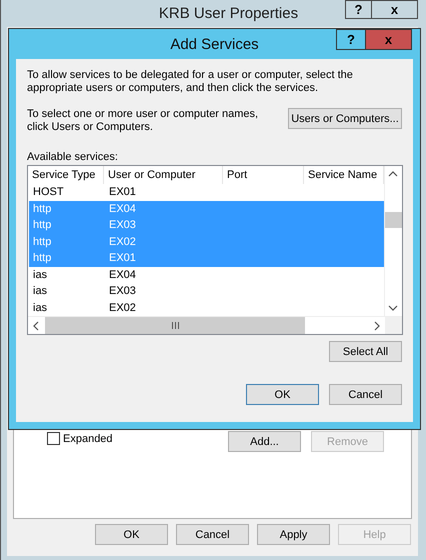 The height and width of the screenshot is (560, 426). What do you see at coordinates (393, 241) in the screenshot?
I see `vertical-scrollbar` at bounding box center [393, 241].